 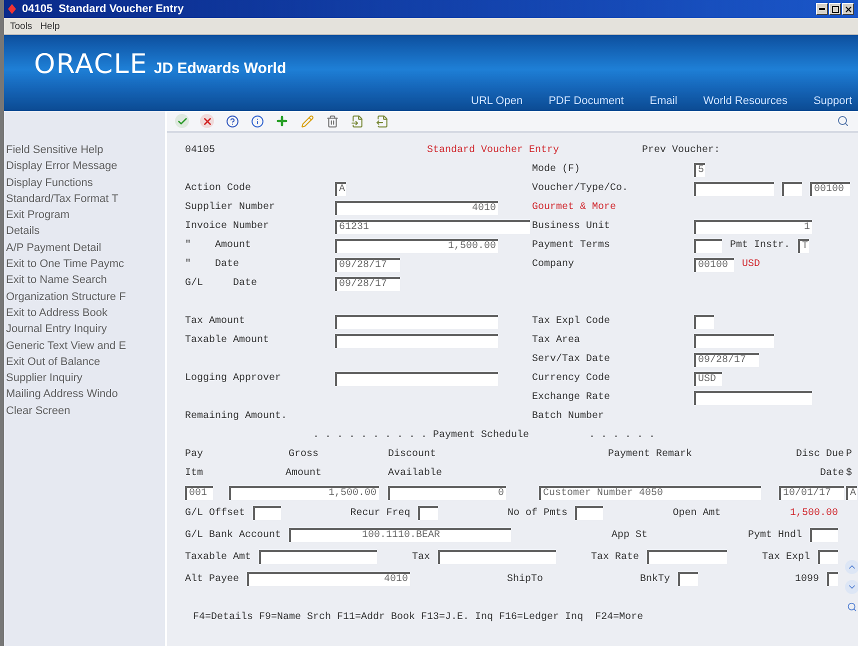 I want to click on field-label: Remaining Amount., so click(x=236, y=416).